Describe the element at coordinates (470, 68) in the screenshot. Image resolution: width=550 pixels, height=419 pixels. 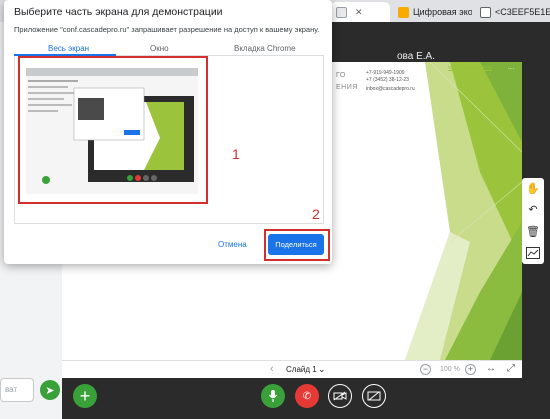
I see `slide-site-link: www.cascadepro.ru` at that location.